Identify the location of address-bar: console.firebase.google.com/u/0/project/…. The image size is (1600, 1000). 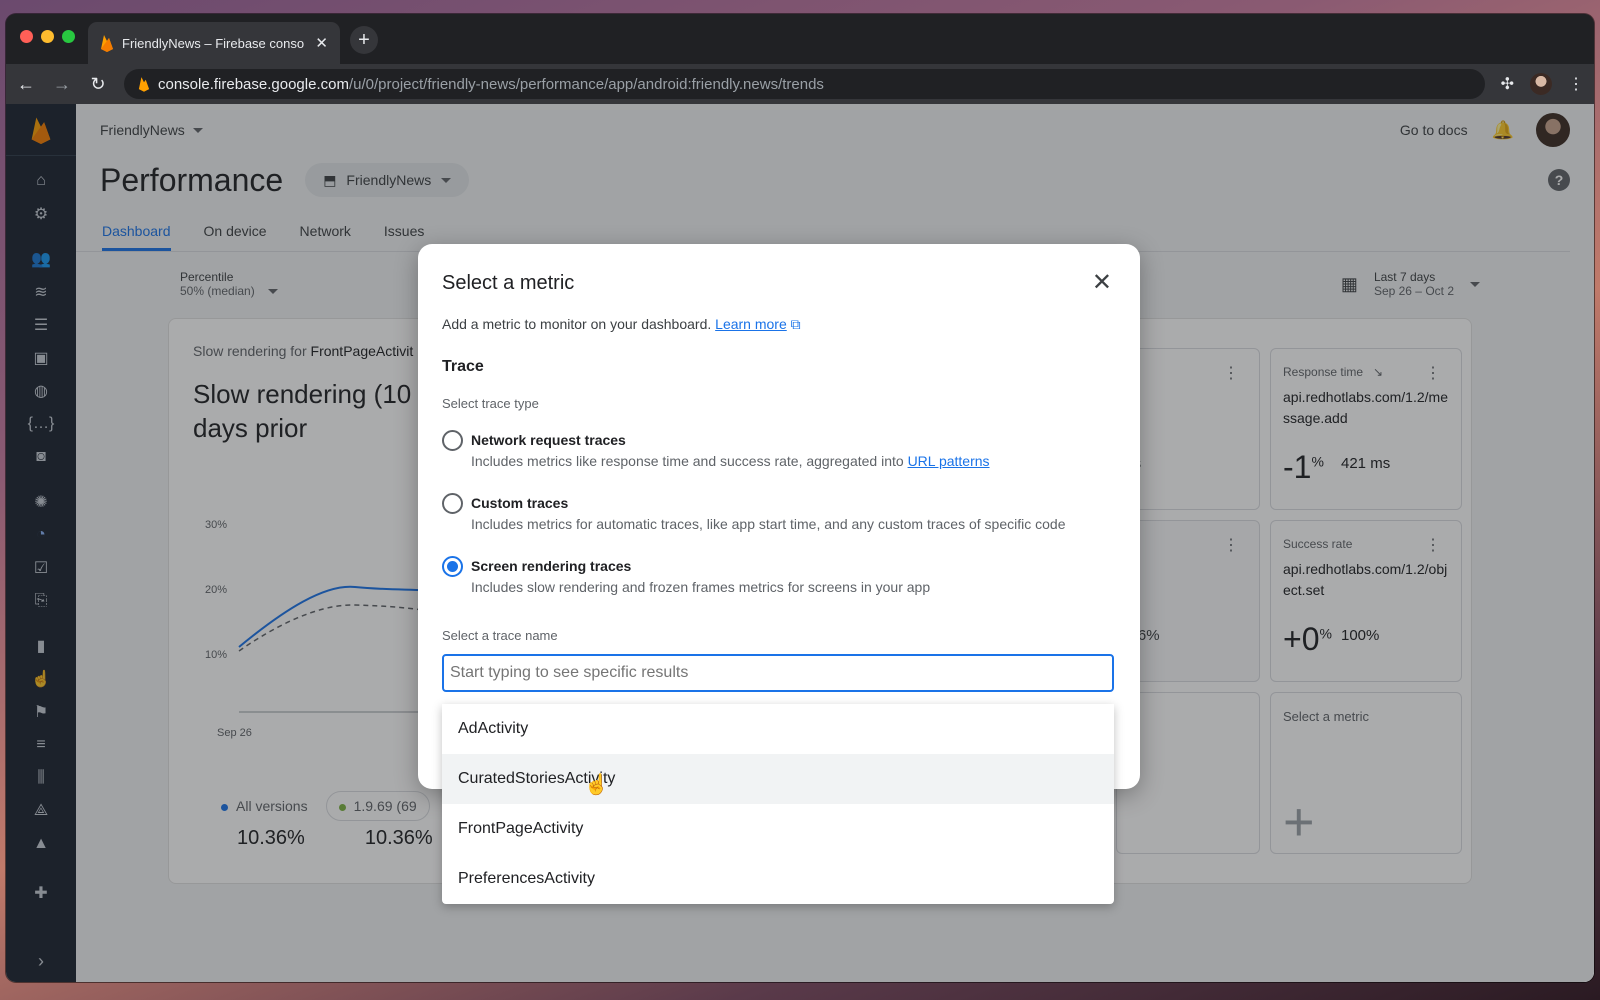
(804, 84).